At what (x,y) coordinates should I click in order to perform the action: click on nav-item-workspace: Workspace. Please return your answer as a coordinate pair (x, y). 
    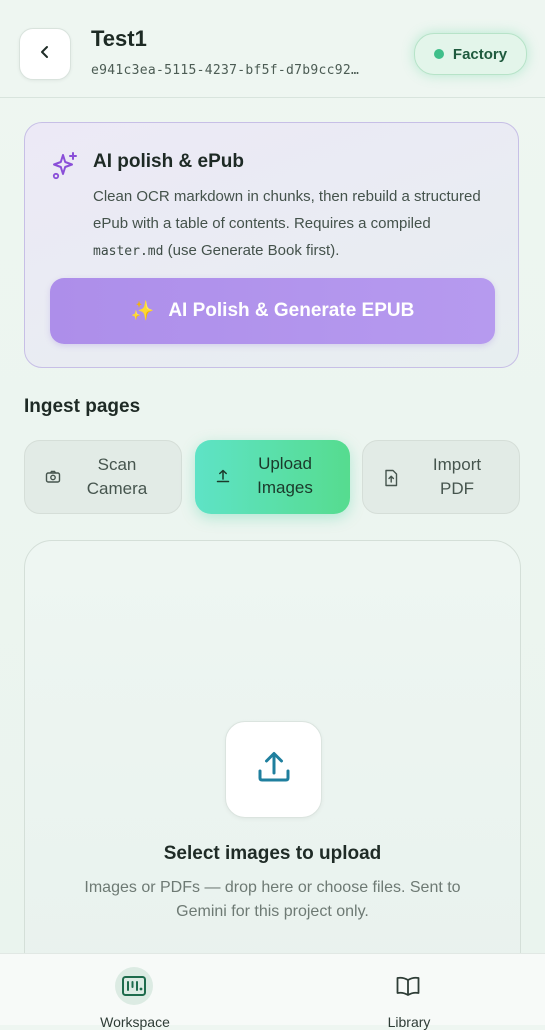
    Looking at the image, I should click on (135, 992).